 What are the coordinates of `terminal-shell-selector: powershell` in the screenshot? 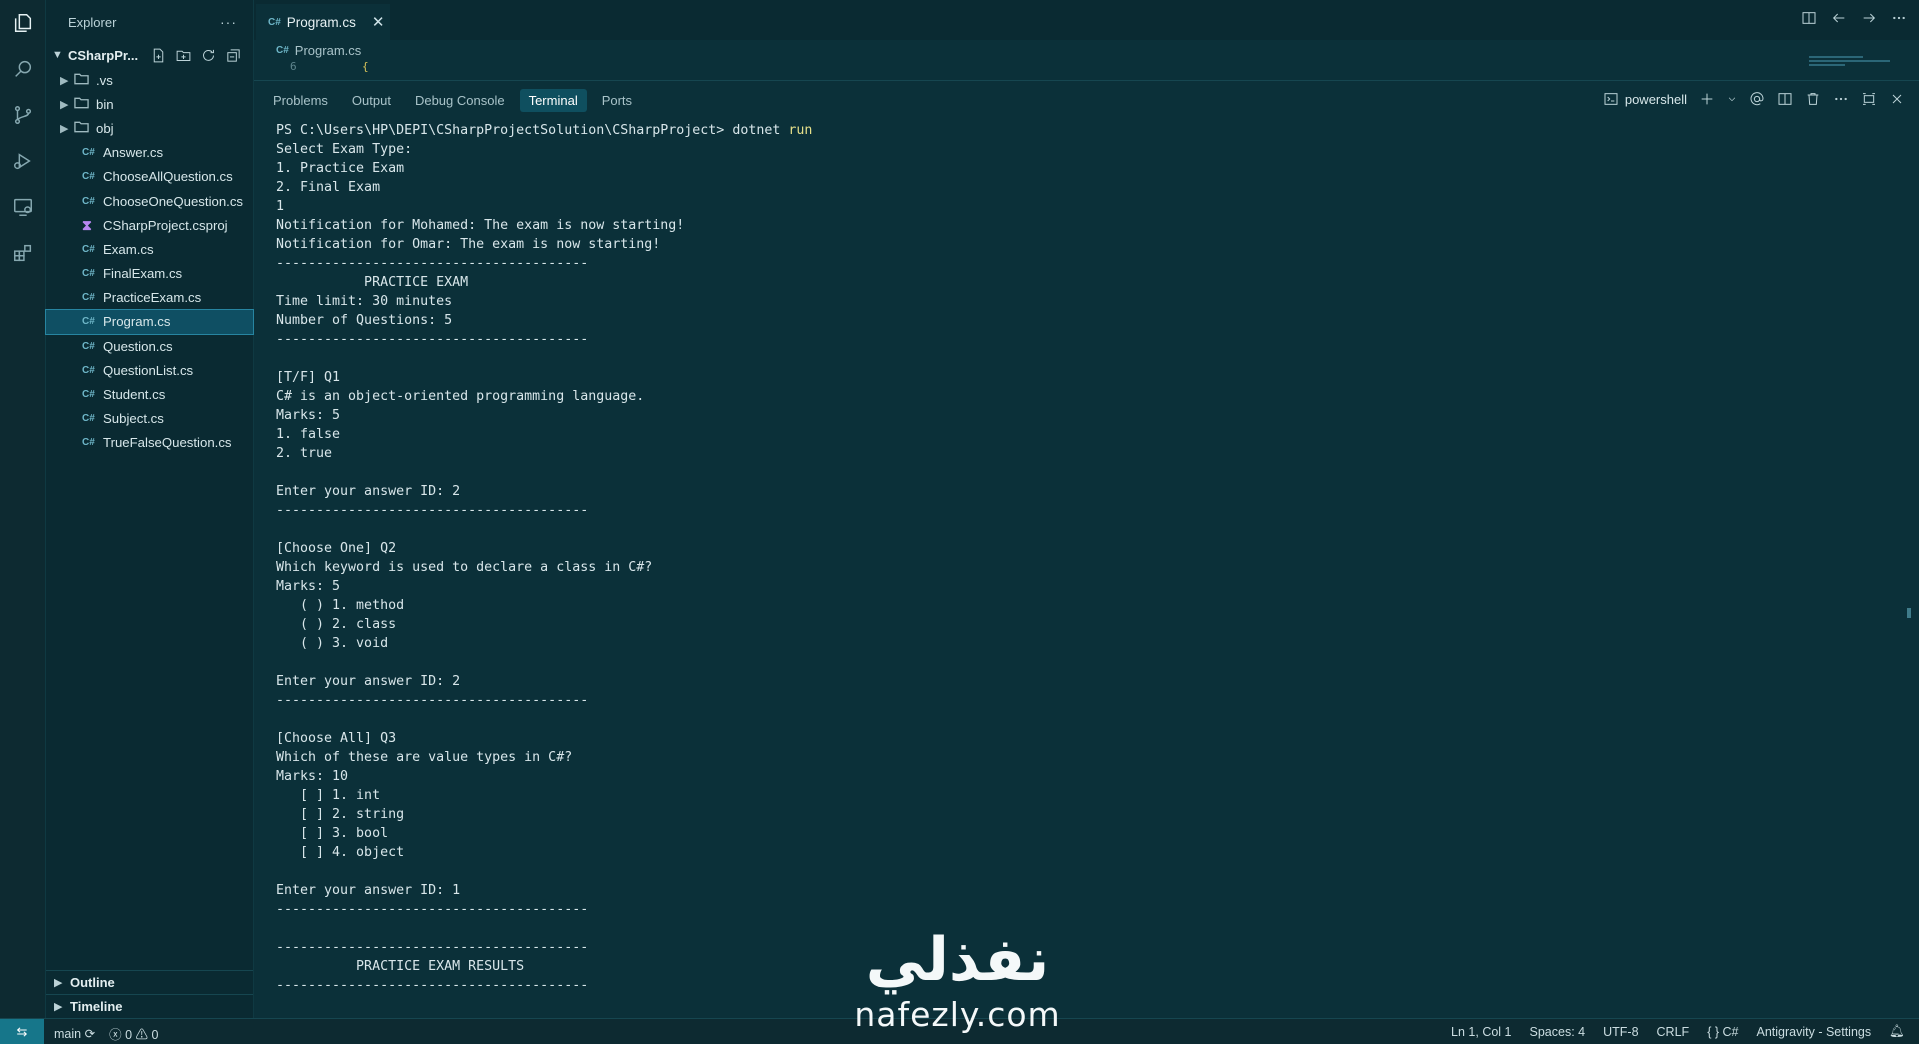 It's located at (1645, 99).